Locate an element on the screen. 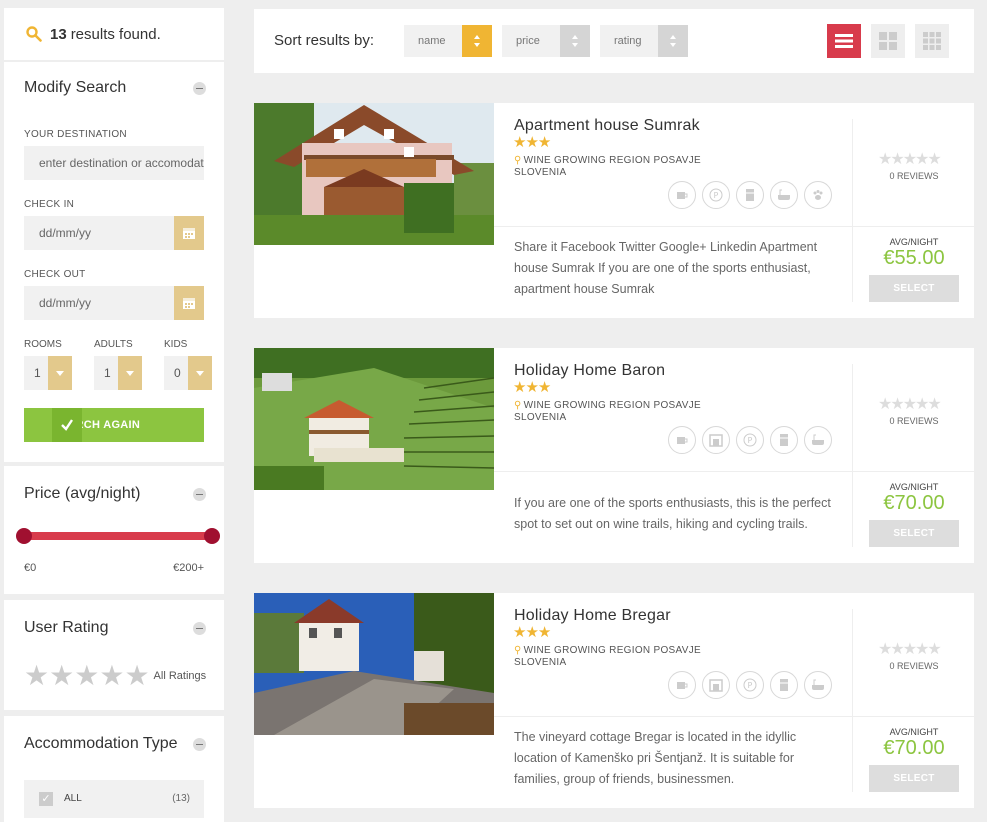 Image resolution: width=987 pixels, height=822 pixels. checkmark-icon is located at coordinates (67, 425).